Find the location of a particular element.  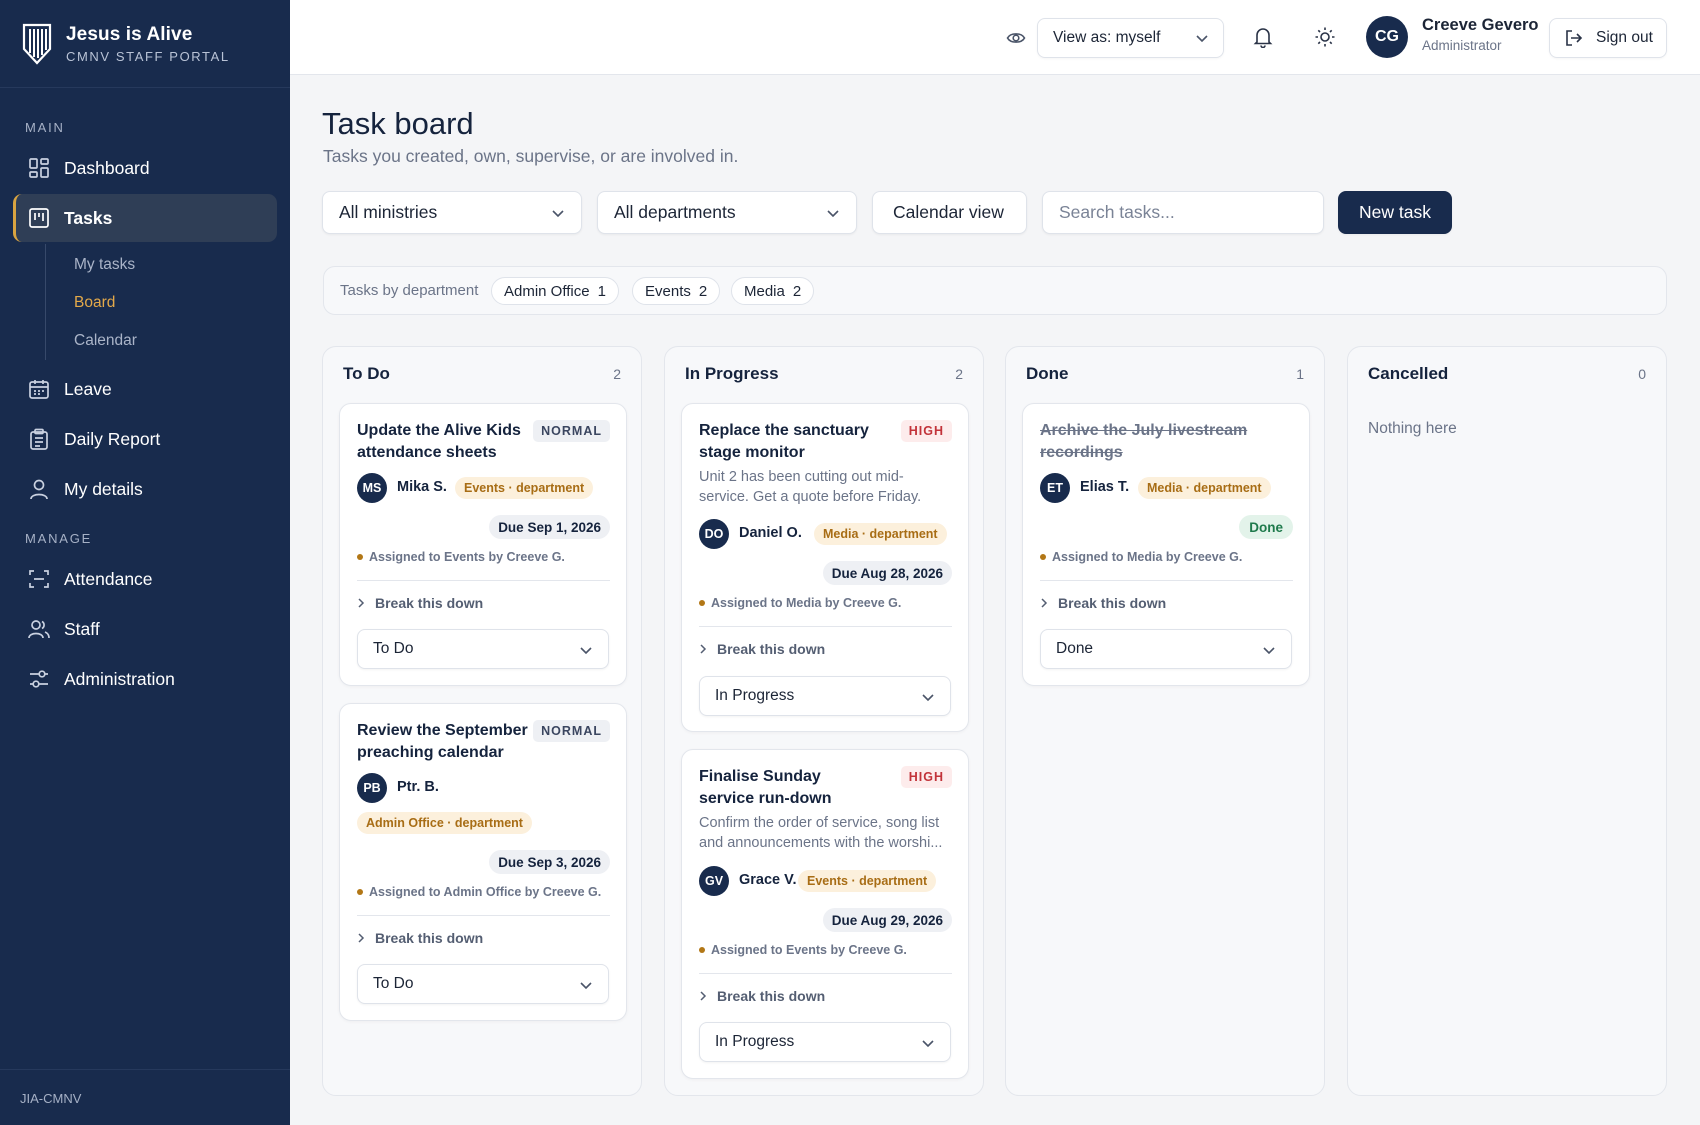

task-title: Review the September preaching calendar is located at coordinates (442, 741).